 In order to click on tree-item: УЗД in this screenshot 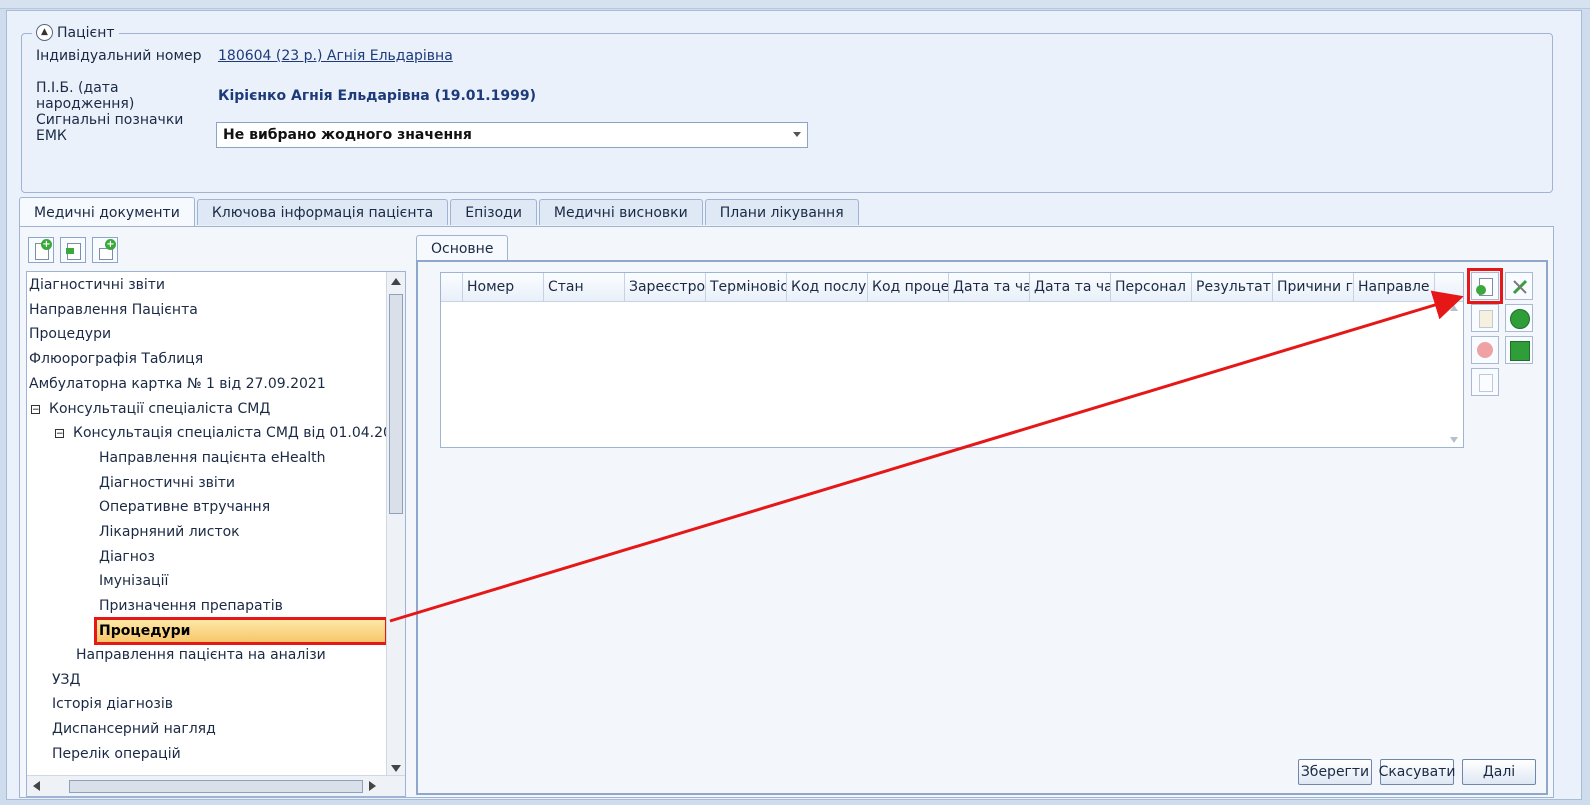, I will do `click(66, 680)`.